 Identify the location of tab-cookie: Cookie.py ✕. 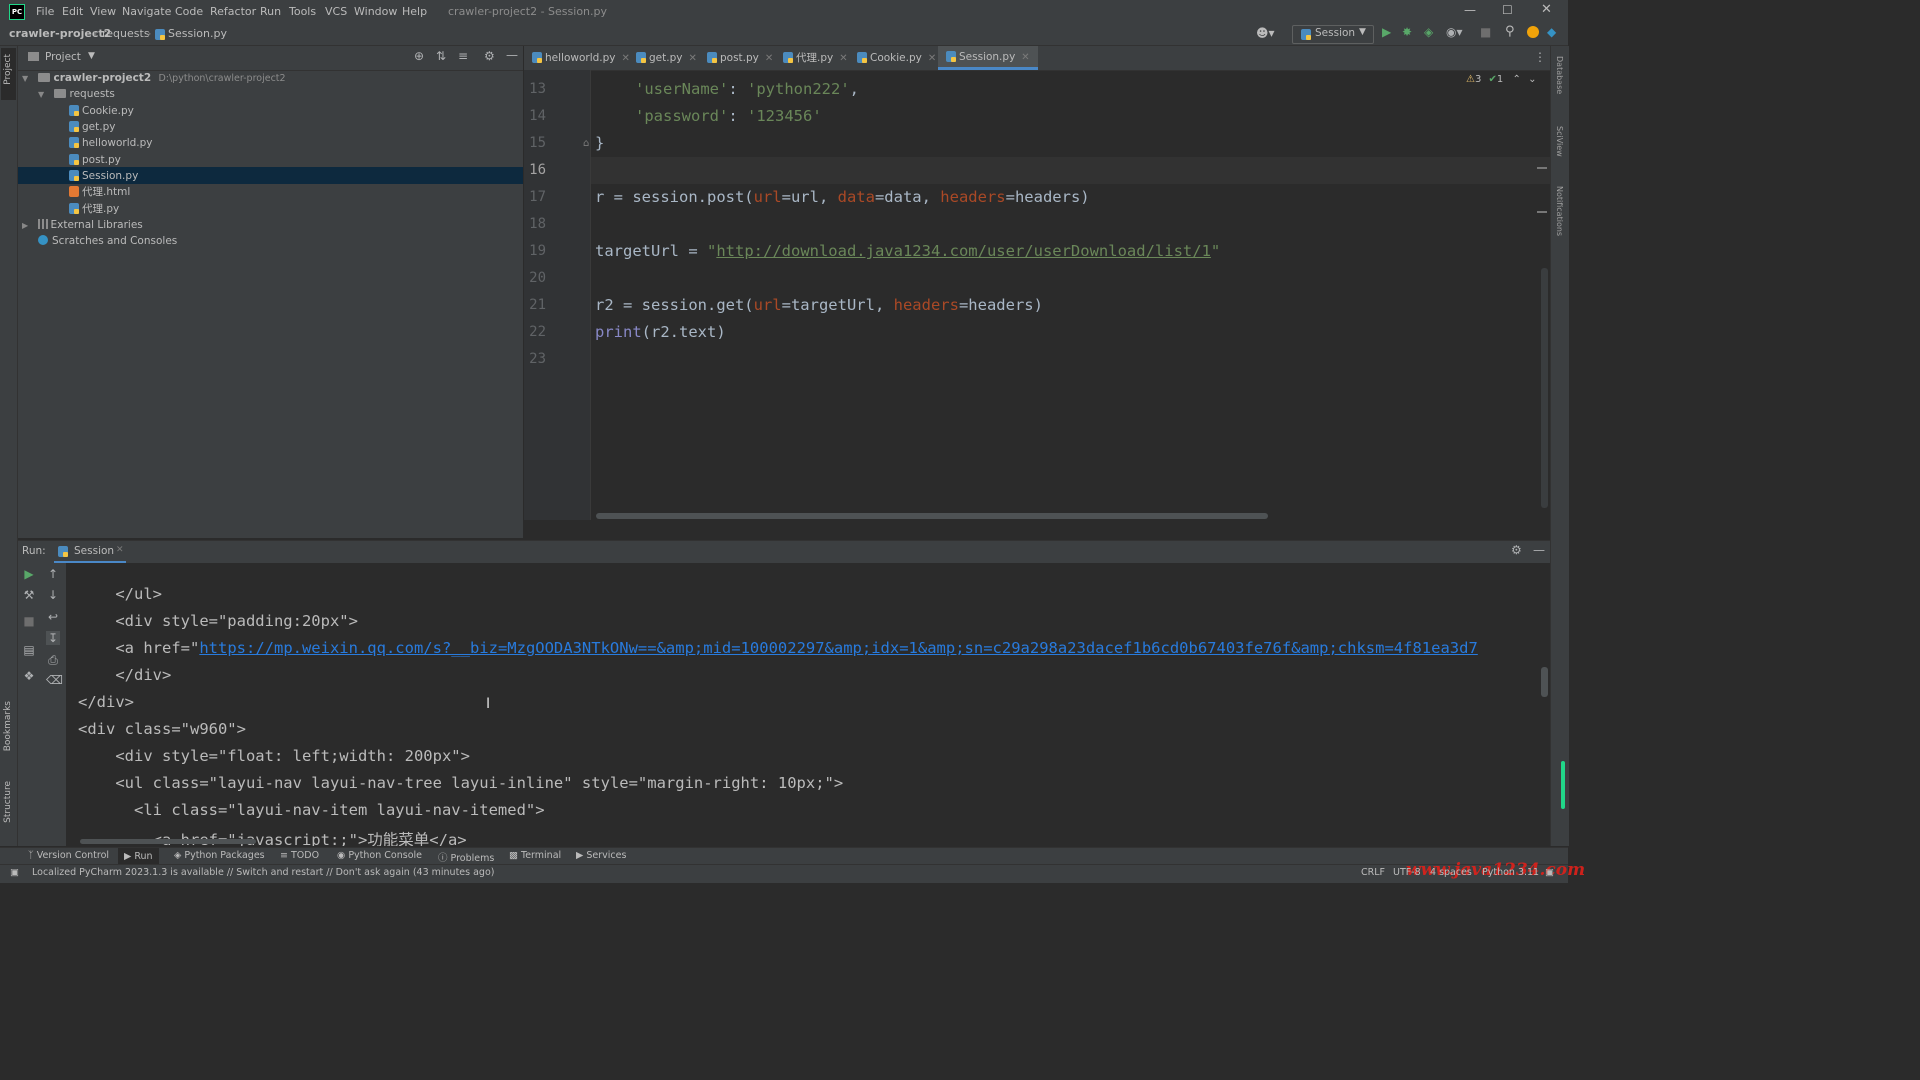
(896, 58).